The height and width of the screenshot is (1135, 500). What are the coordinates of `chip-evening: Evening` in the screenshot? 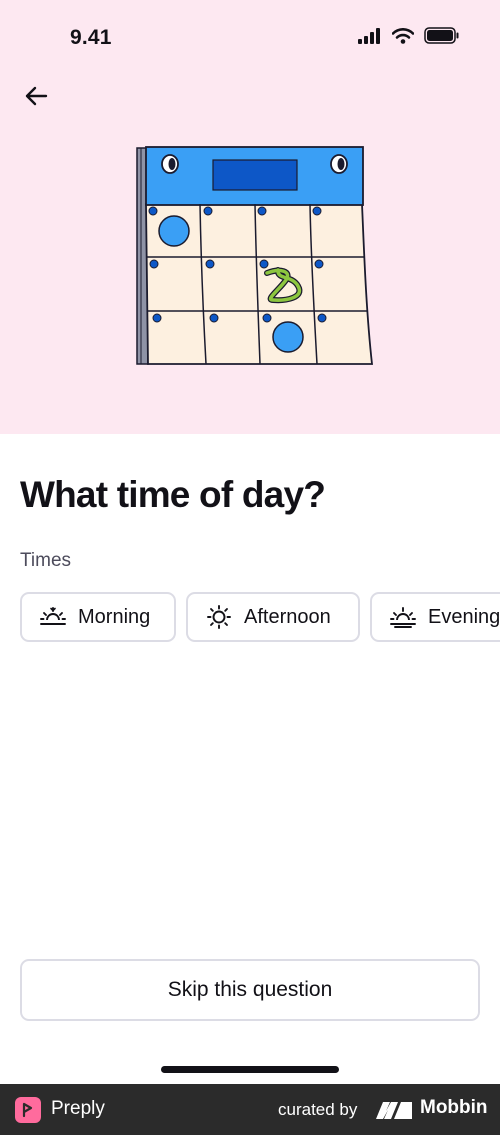 It's located at (435, 617).